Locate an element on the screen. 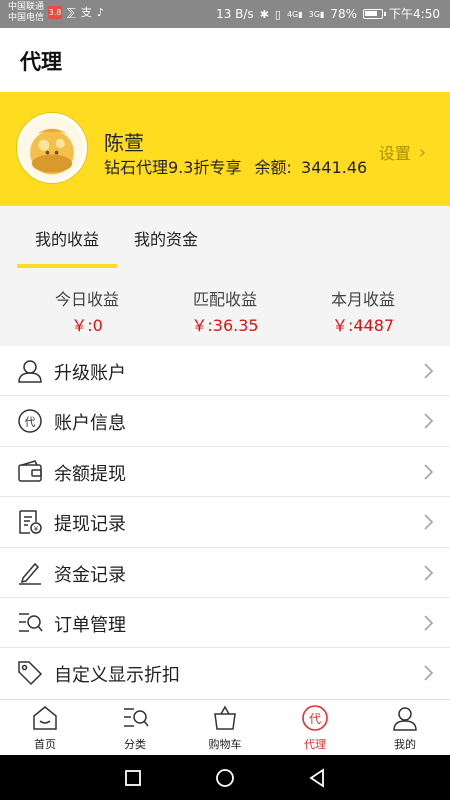  menu-label: 订单管理 is located at coordinates (90, 625).